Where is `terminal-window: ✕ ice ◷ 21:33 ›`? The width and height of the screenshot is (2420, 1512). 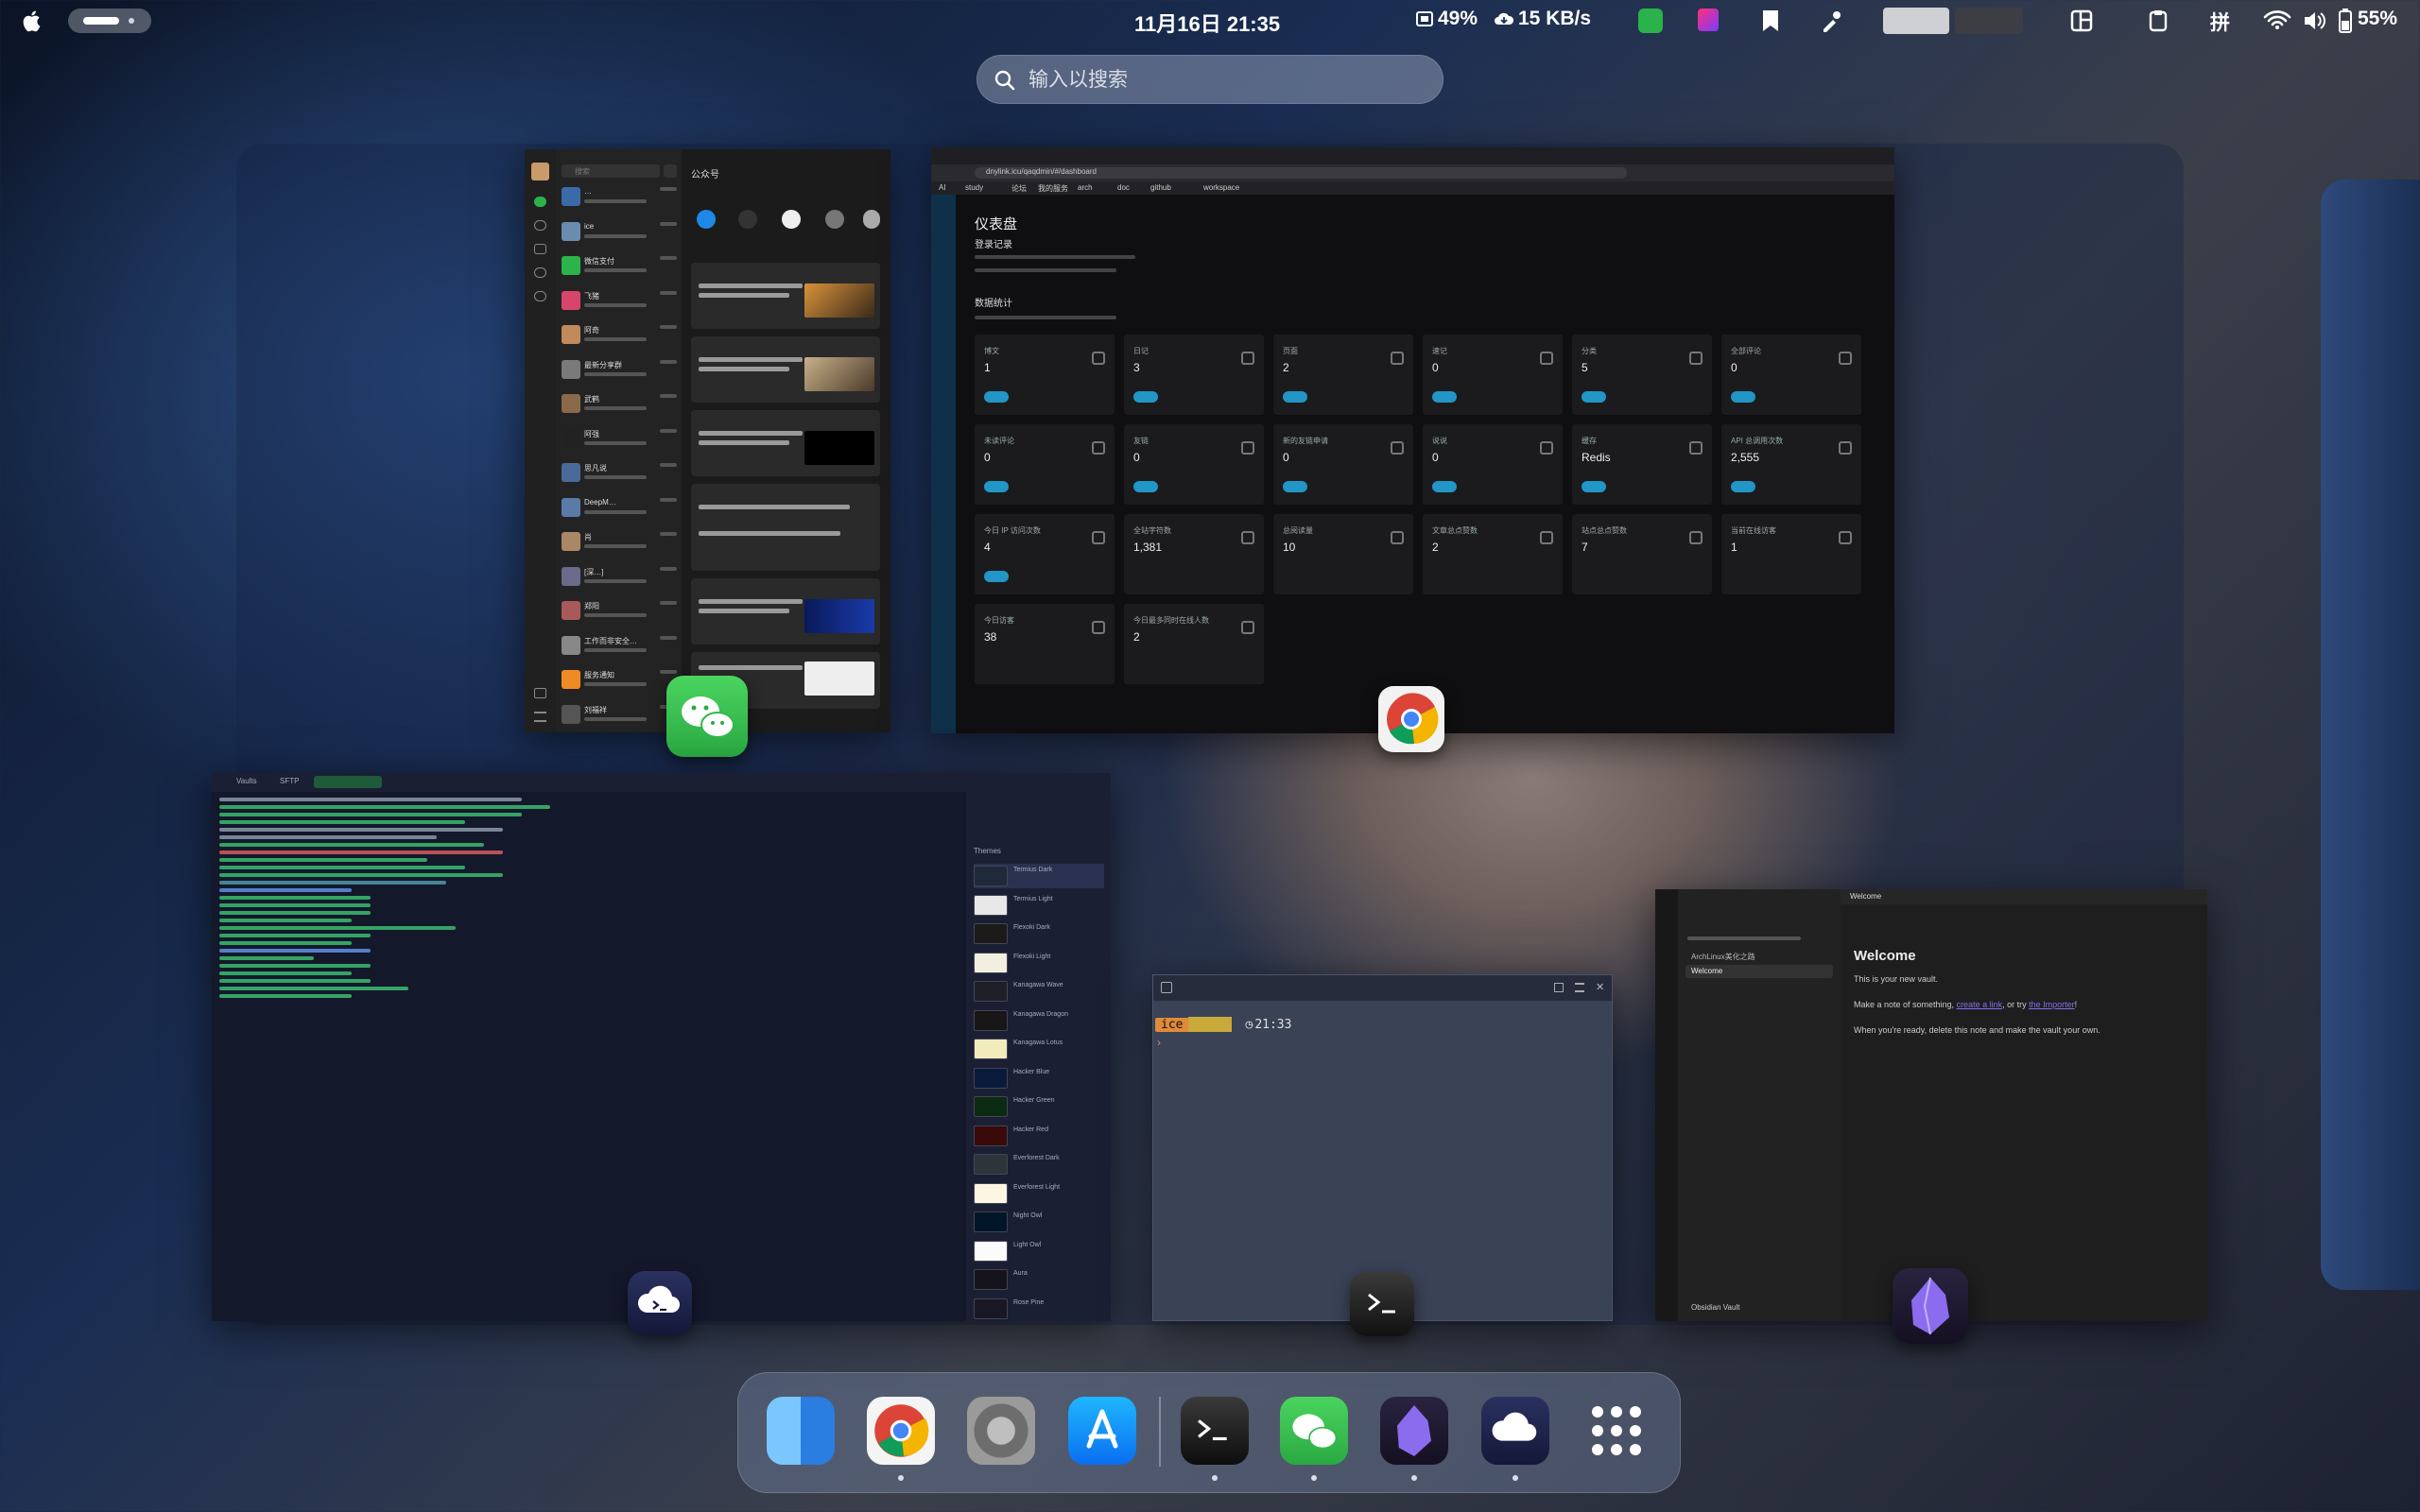
terminal-window: ✕ ice ◷ 21:33 › is located at coordinates (1382, 1147).